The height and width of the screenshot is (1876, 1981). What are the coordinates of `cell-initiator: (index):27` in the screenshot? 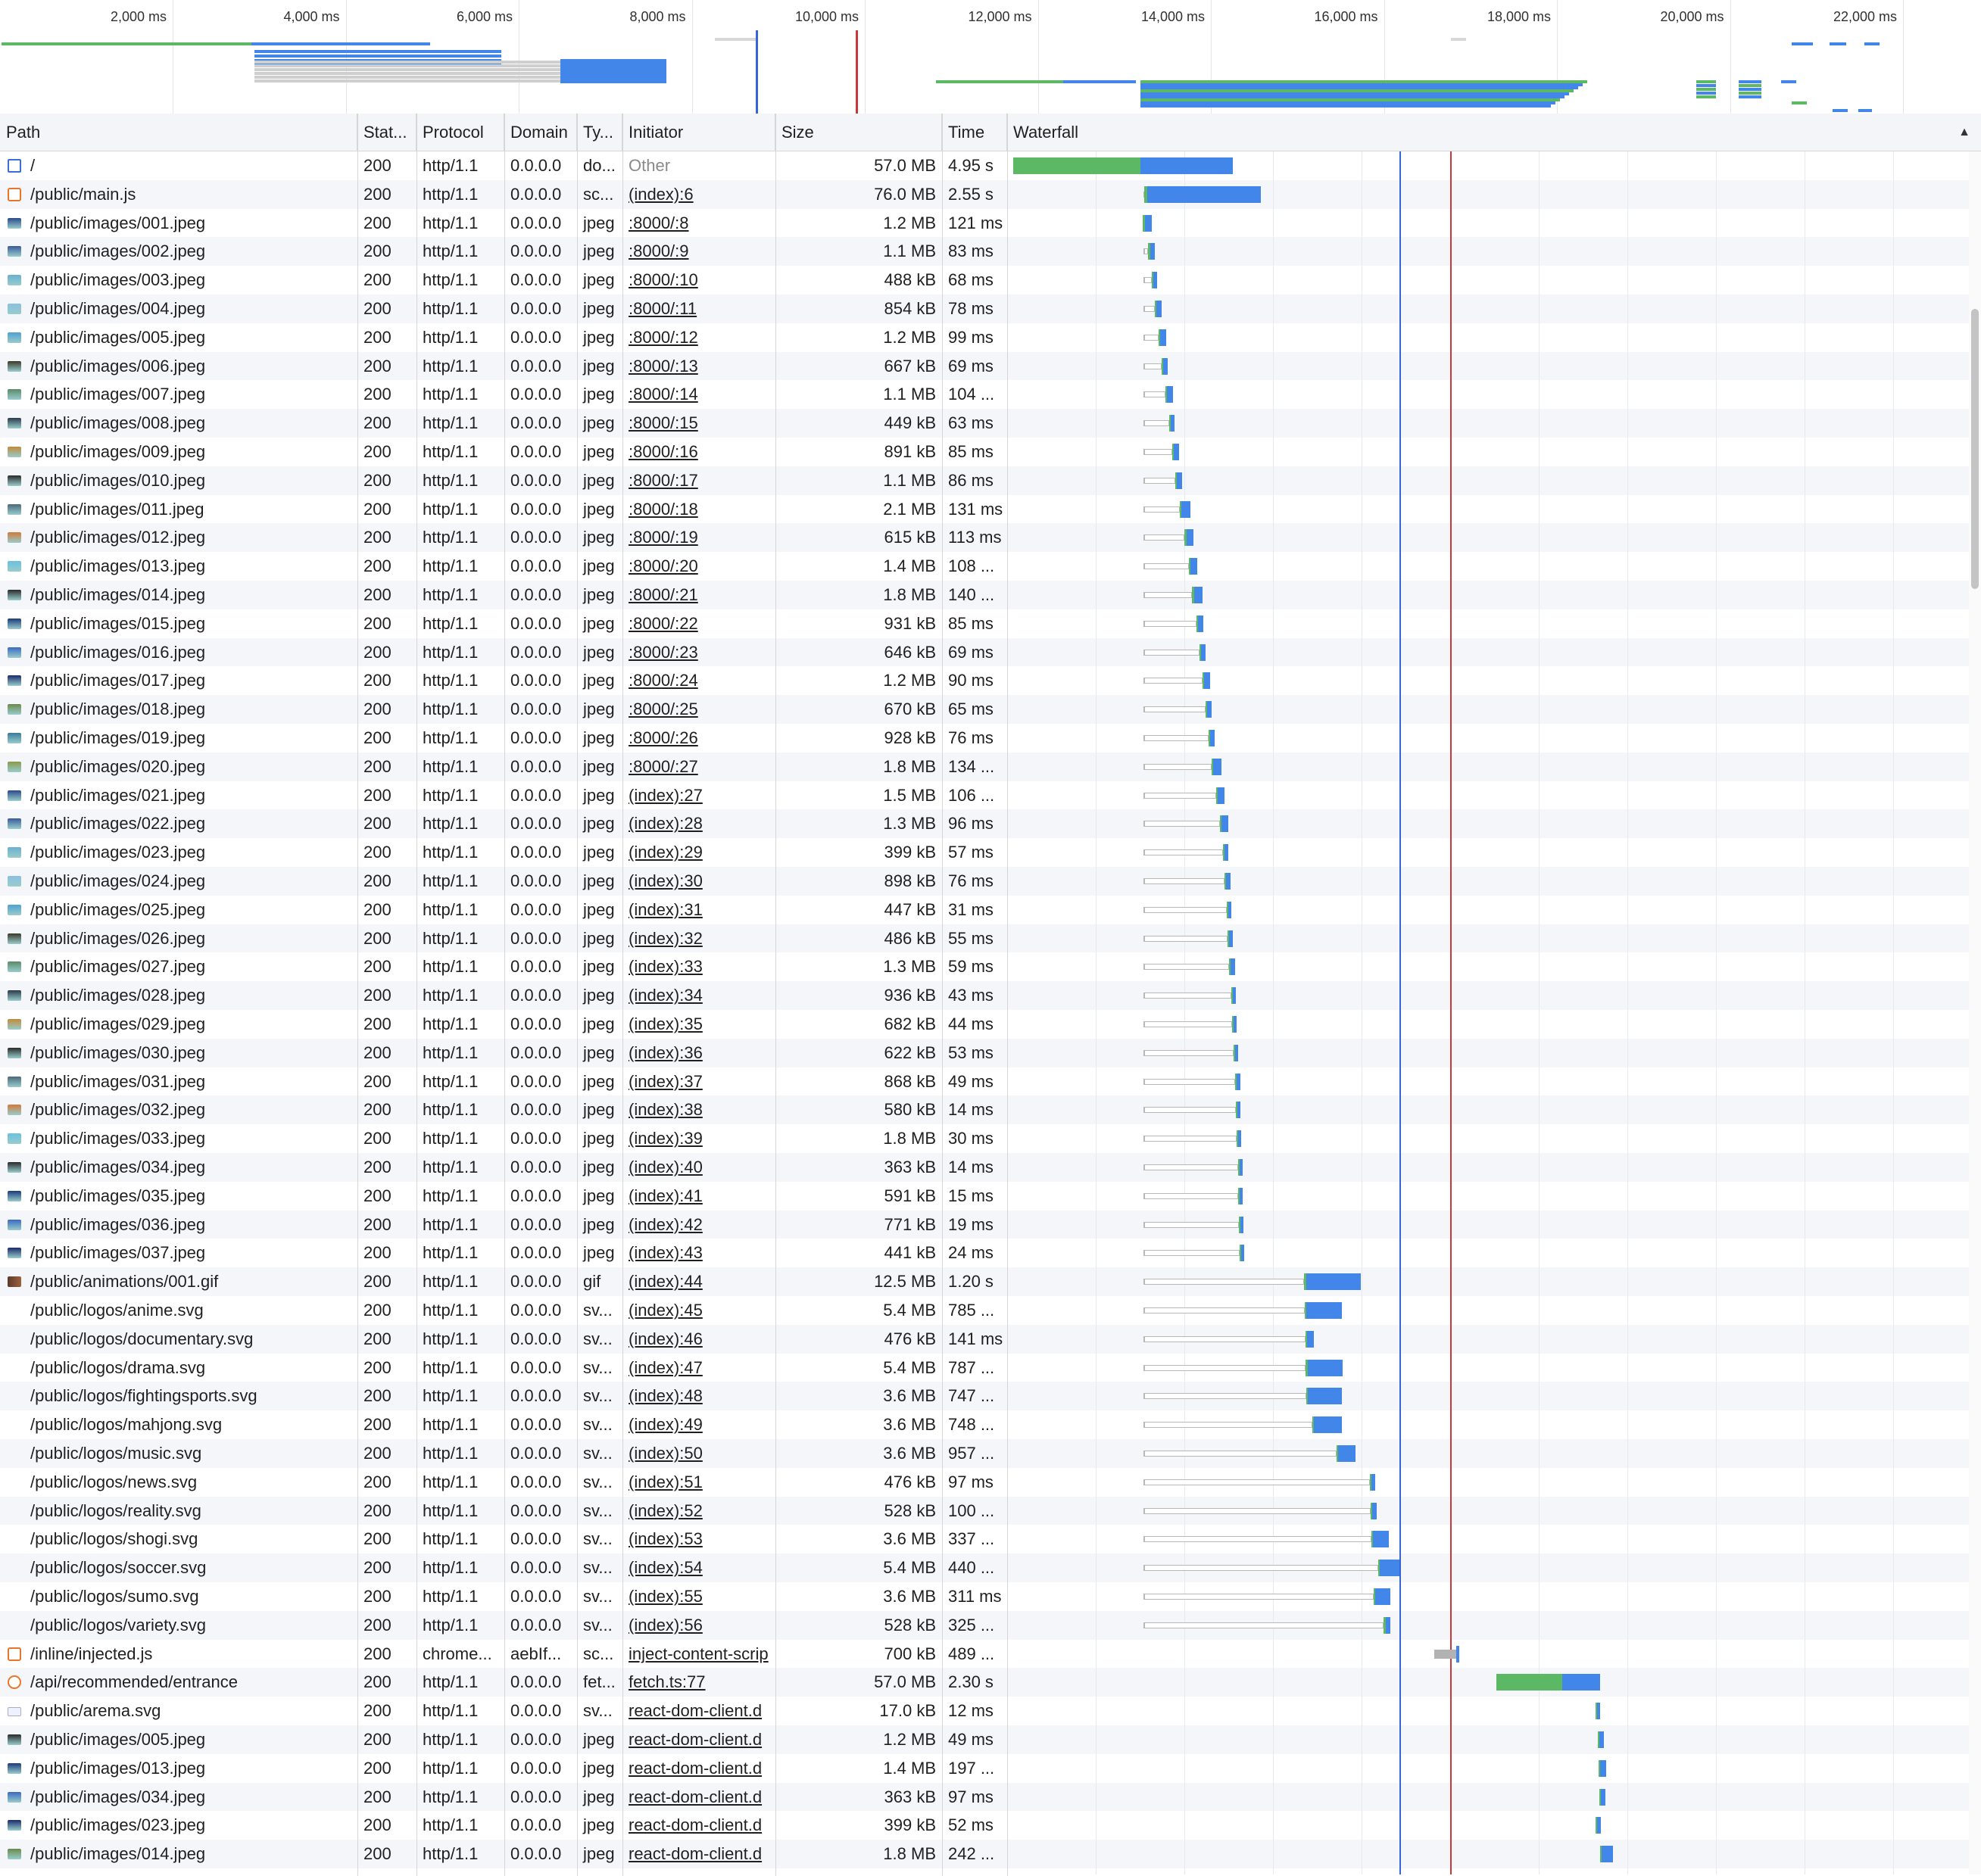 It's located at (698, 795).